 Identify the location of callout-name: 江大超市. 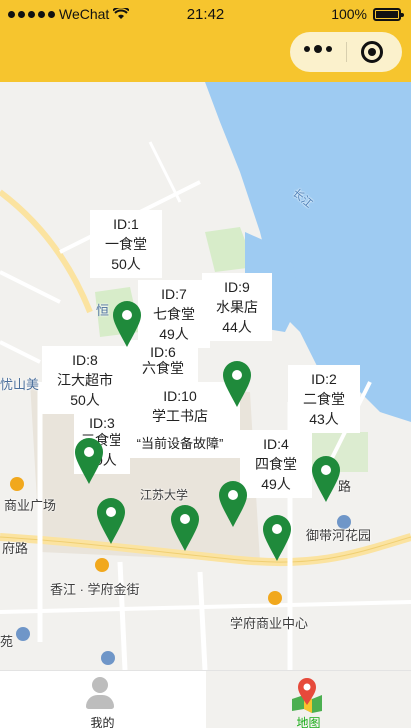
(85, 380).